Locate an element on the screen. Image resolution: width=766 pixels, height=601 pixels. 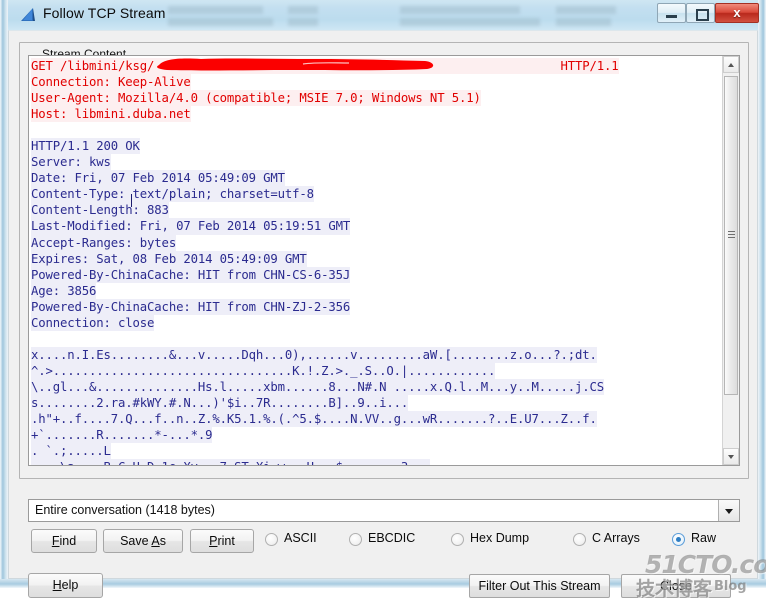
conversation-select: Entire conversation (1418 bytes) is located at coordinates (384, 510).